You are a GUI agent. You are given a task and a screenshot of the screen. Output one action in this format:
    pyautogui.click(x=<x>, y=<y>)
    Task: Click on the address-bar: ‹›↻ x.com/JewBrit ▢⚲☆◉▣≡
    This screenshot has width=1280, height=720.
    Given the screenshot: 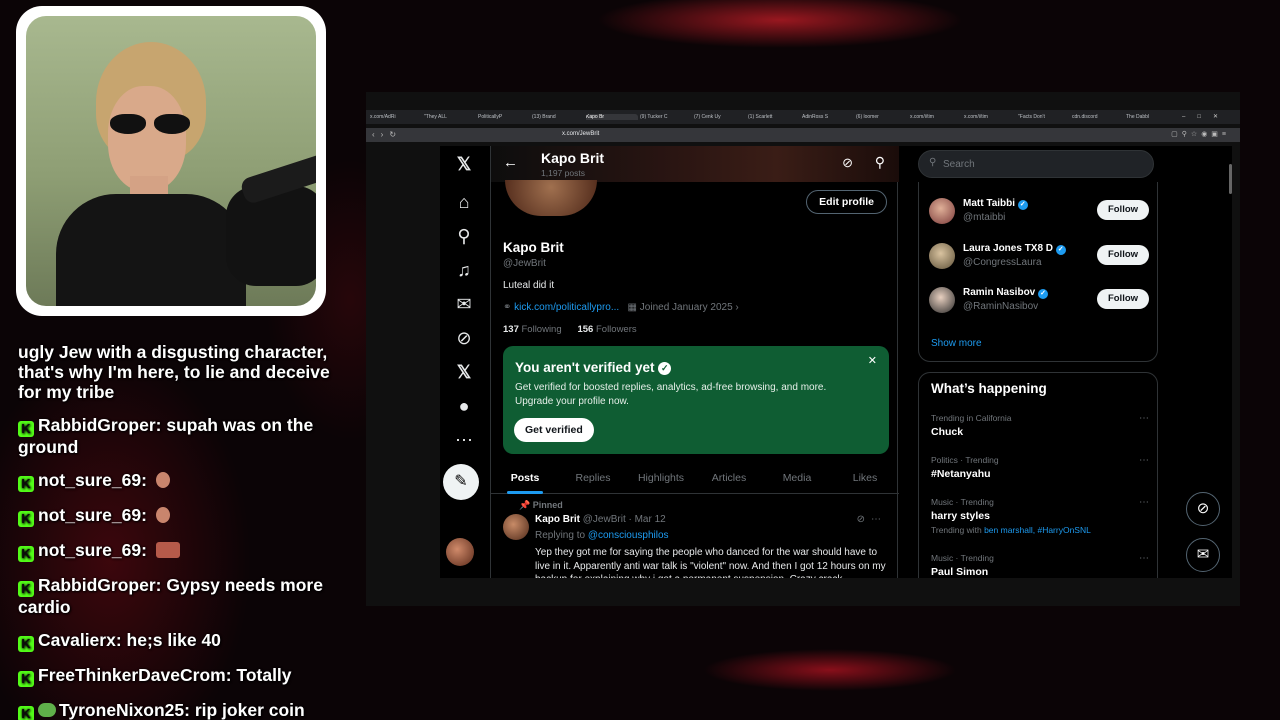 What is the action you would take?
    pyautogui.click(x=803, y=135)
    